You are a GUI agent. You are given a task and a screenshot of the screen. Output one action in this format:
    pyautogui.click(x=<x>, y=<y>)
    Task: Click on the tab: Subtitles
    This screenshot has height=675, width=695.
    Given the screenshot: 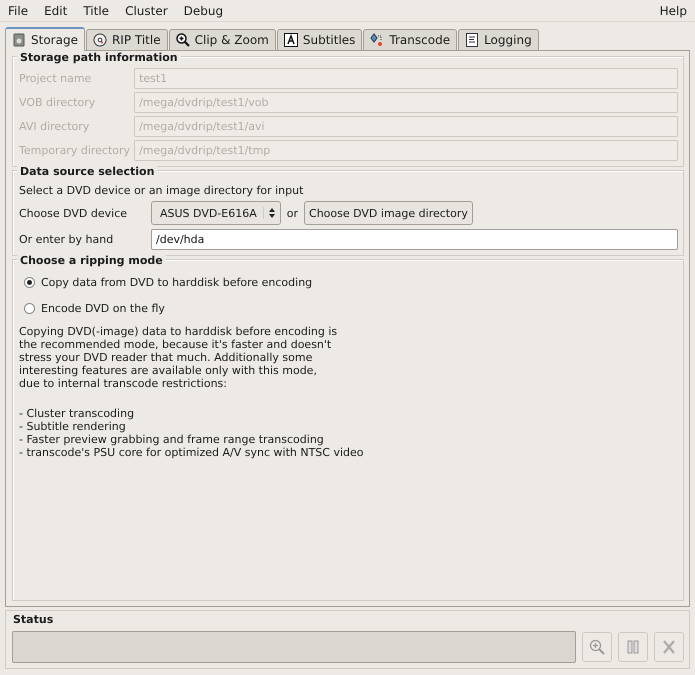 What is the action you would take?
    pyautogui.click(x=319, y=39)
    